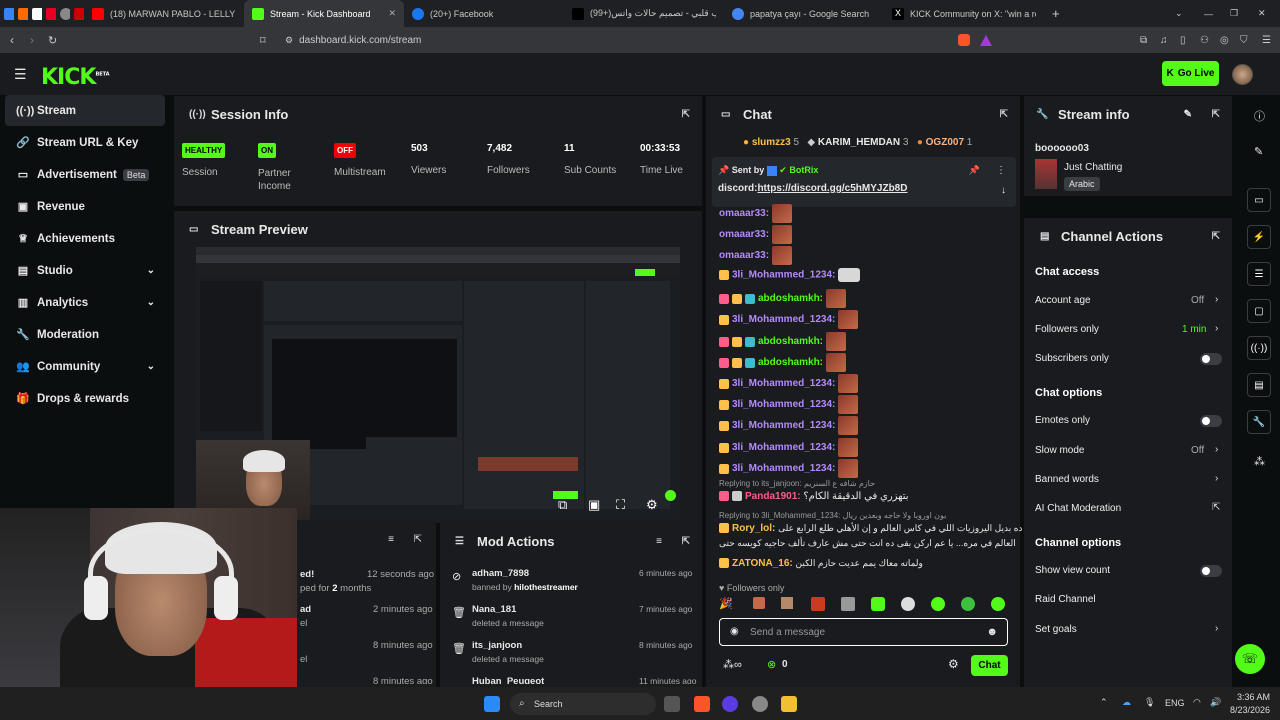 The width and height of the screenshot is (1280, 720). I want to click on steam-icon, so click(760, 704).